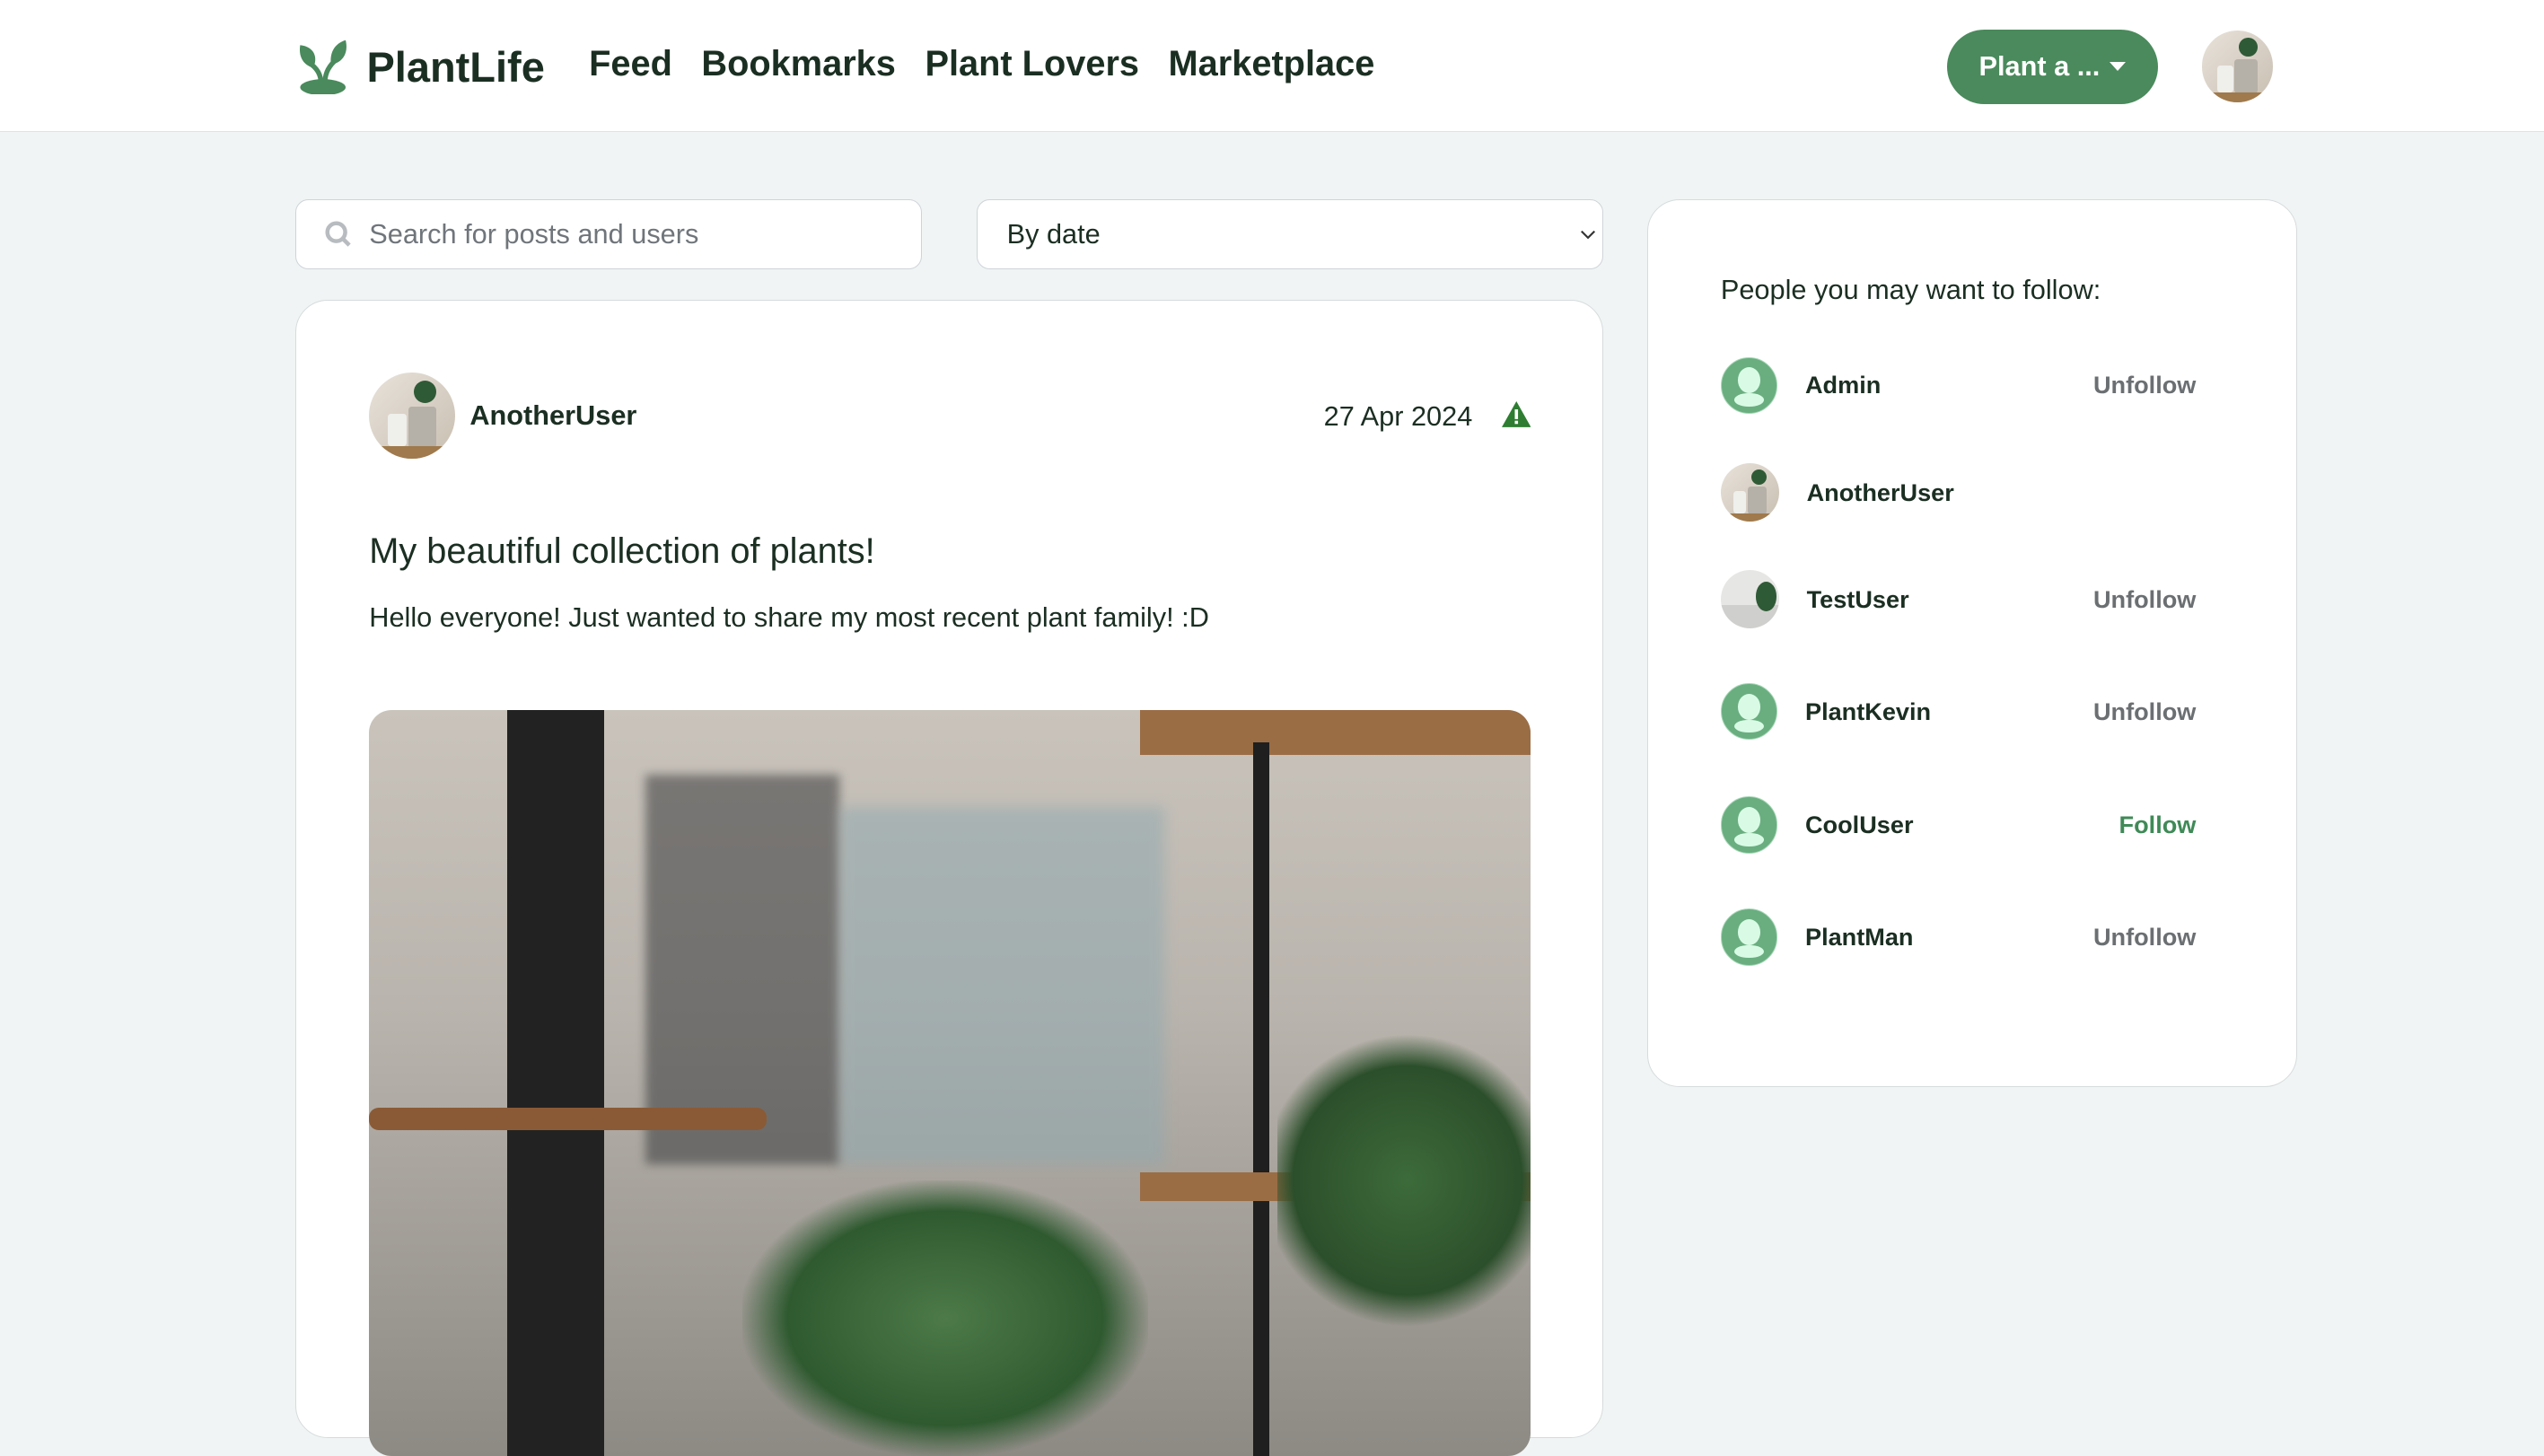 Image resolution: width=2544 pixels, height=1456 pixels. I want to click on author-name: AnotherUser, so click(553, 415).